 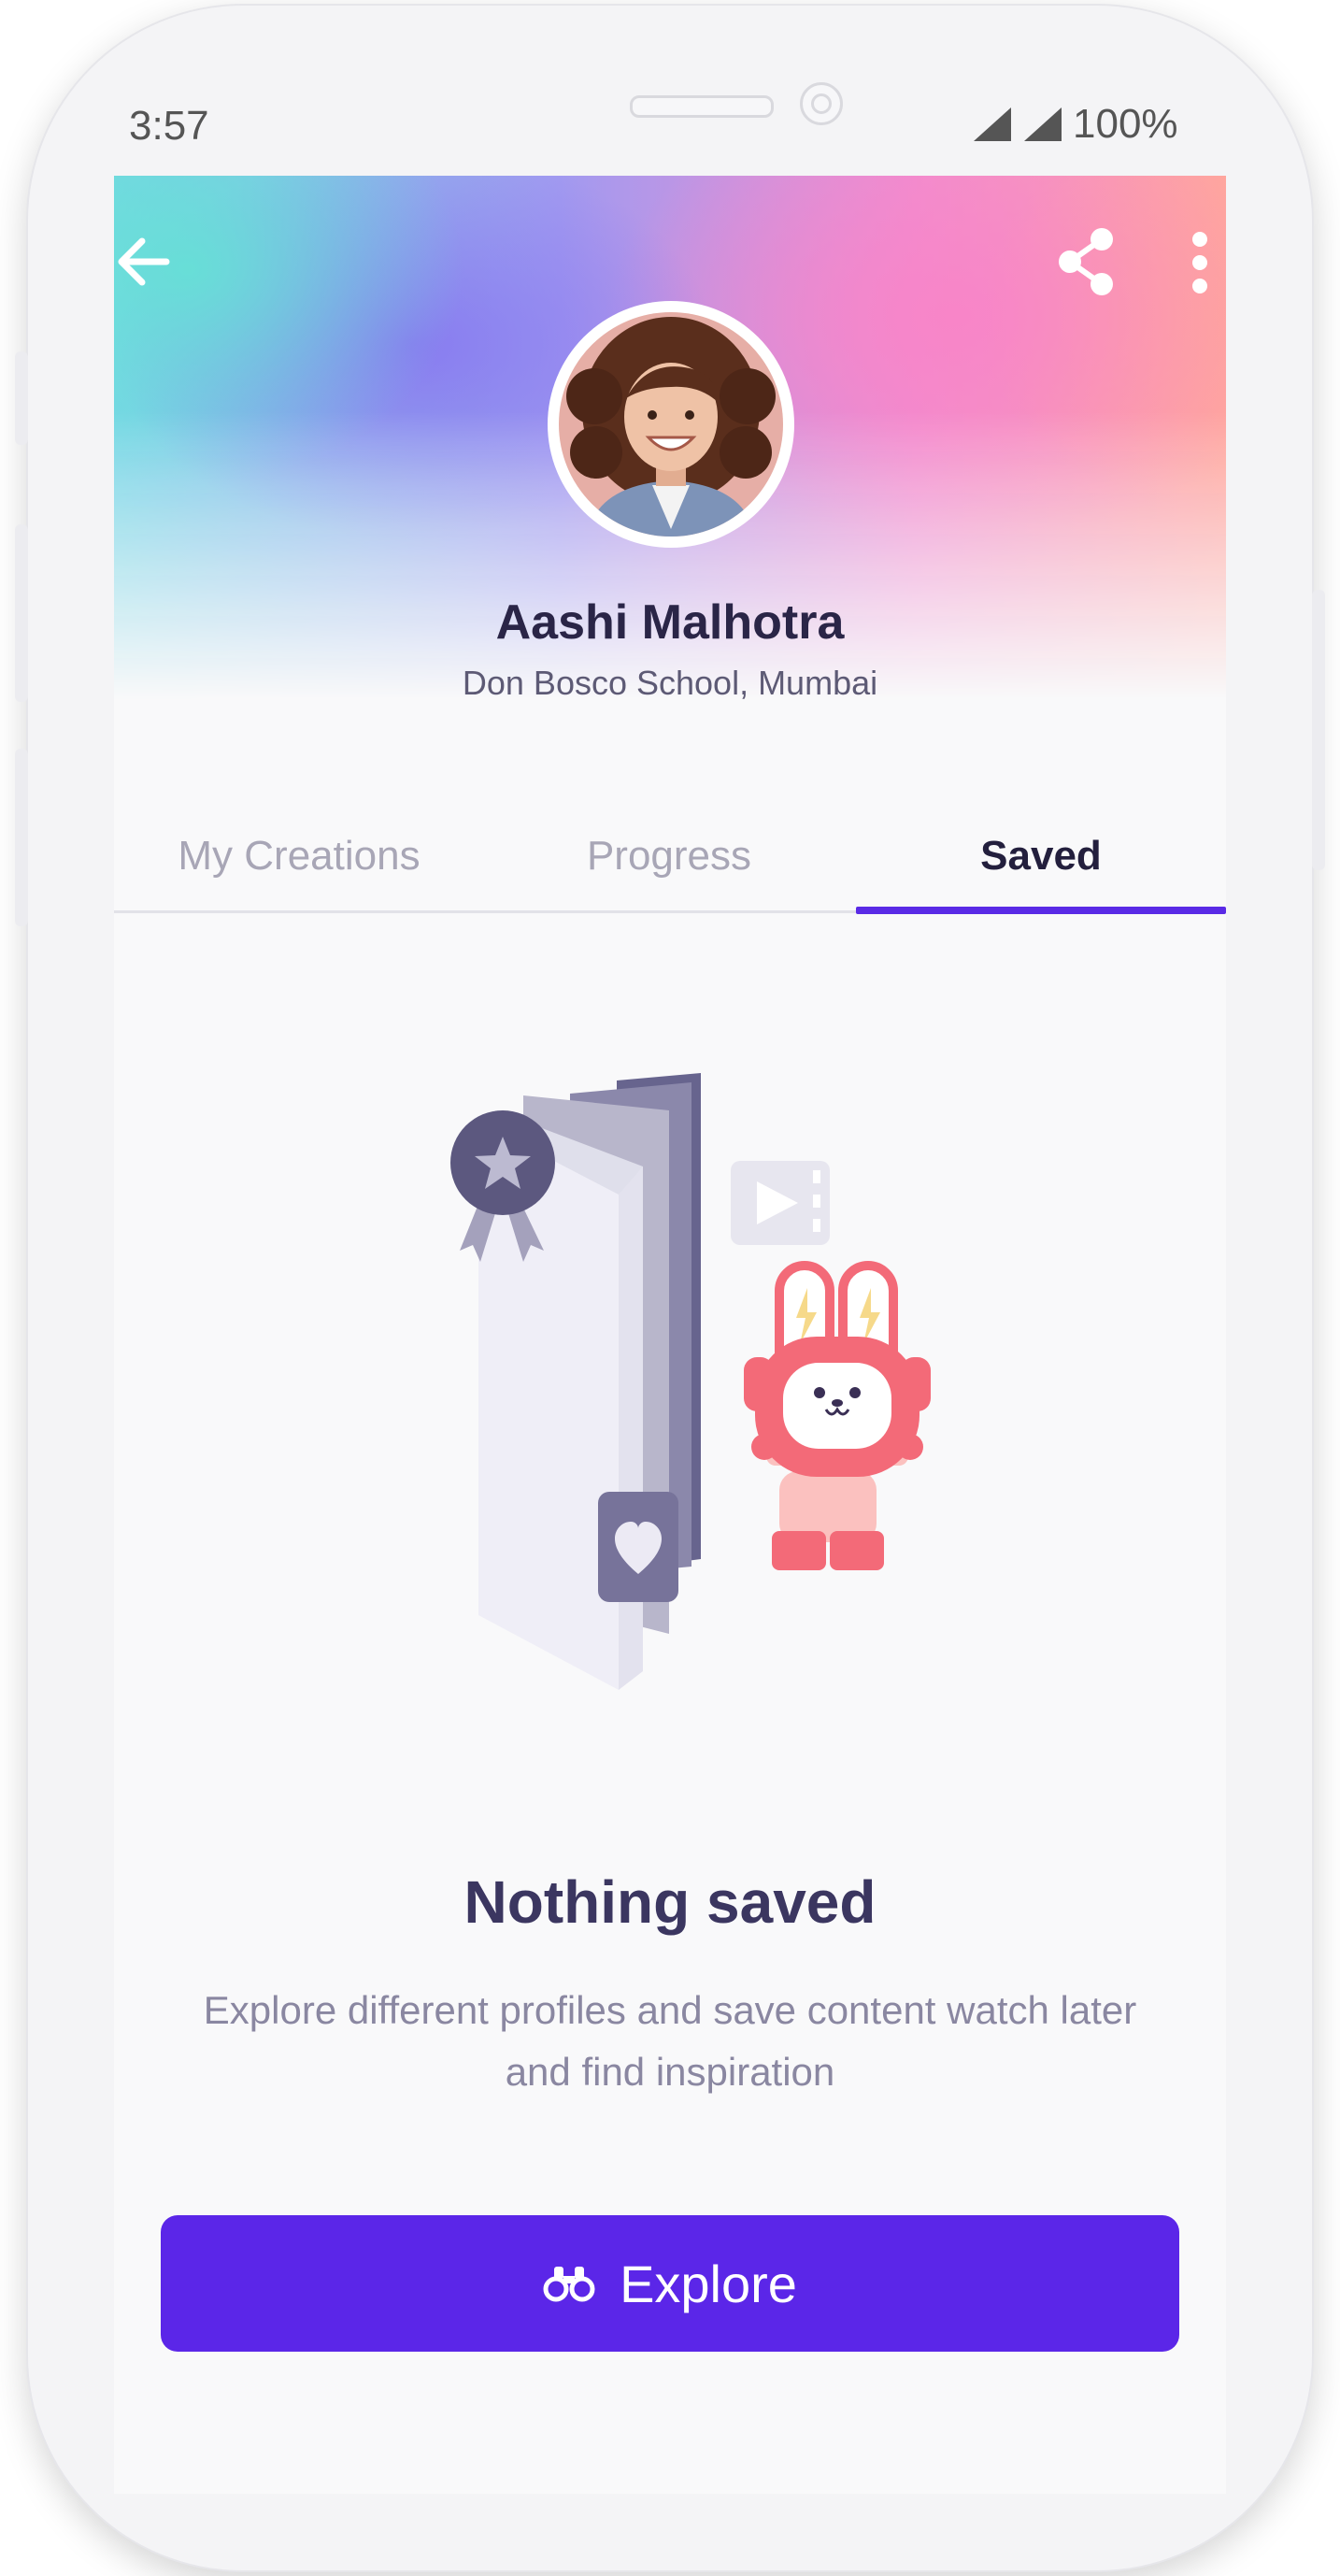 What do you see at coordinates (708, 2283) in the screenshot?
I see `explore-button-label: Explore` at bounding box center [708, 2283].